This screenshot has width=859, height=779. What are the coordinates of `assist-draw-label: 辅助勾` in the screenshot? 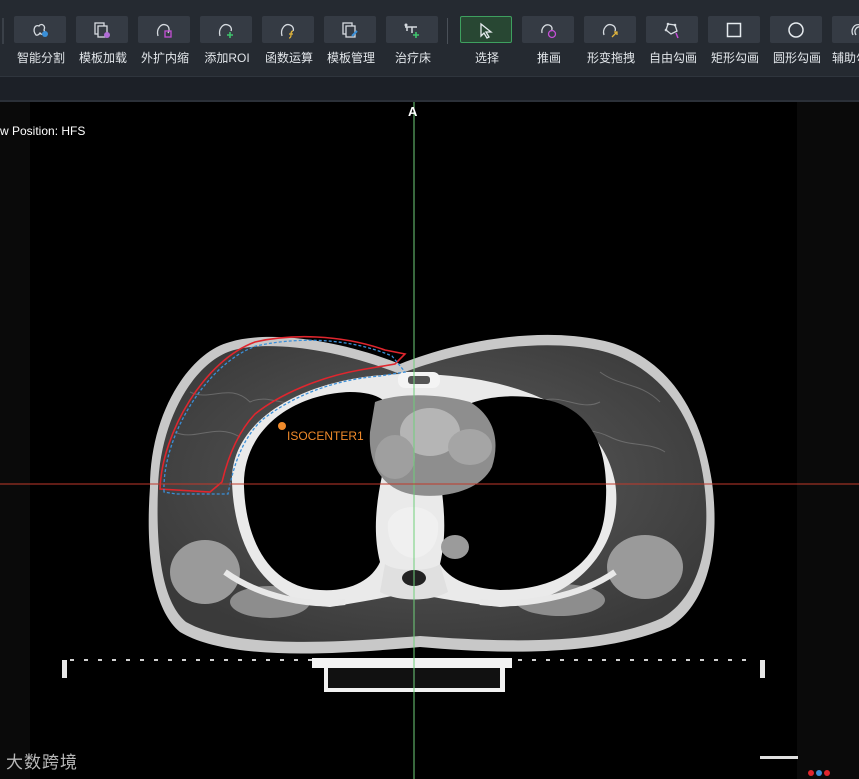 It's located at (845, 58).